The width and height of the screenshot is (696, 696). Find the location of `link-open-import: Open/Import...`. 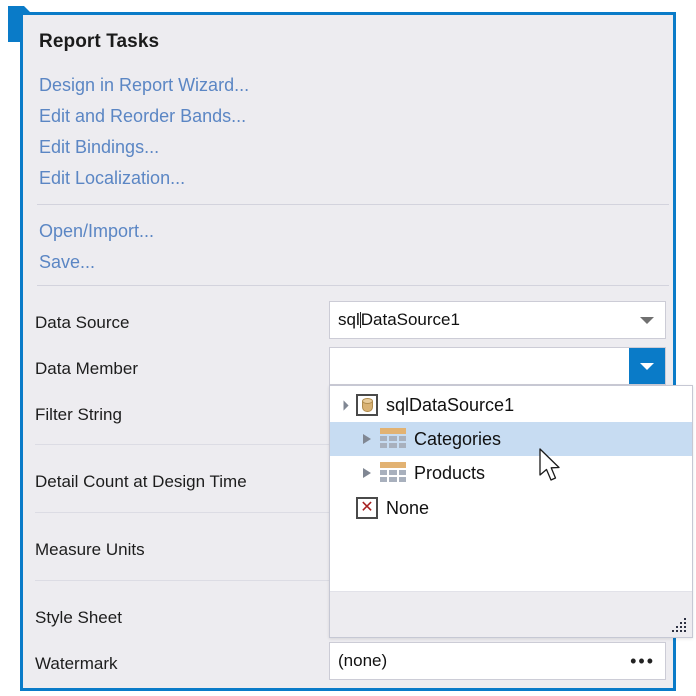

link-open-import: Open/Import... is located at coordinates (96, 231).